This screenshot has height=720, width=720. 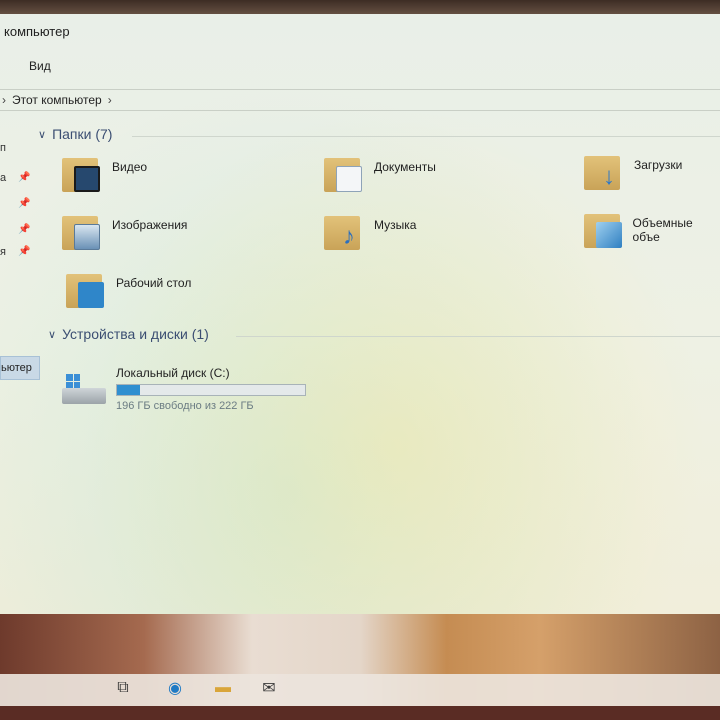 I want to click on ribbon-tab-view: Вид, so click(x=40, y=66).